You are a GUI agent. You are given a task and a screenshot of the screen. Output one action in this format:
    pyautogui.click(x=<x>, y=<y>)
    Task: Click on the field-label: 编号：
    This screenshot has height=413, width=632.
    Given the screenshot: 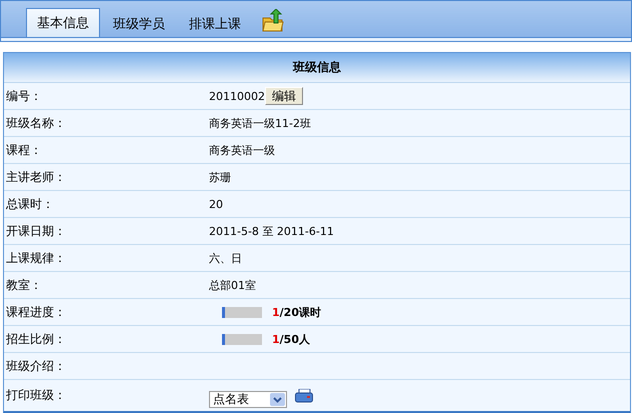 What is the action you would take?
    pyautogui.click(x=24, y=96)
    